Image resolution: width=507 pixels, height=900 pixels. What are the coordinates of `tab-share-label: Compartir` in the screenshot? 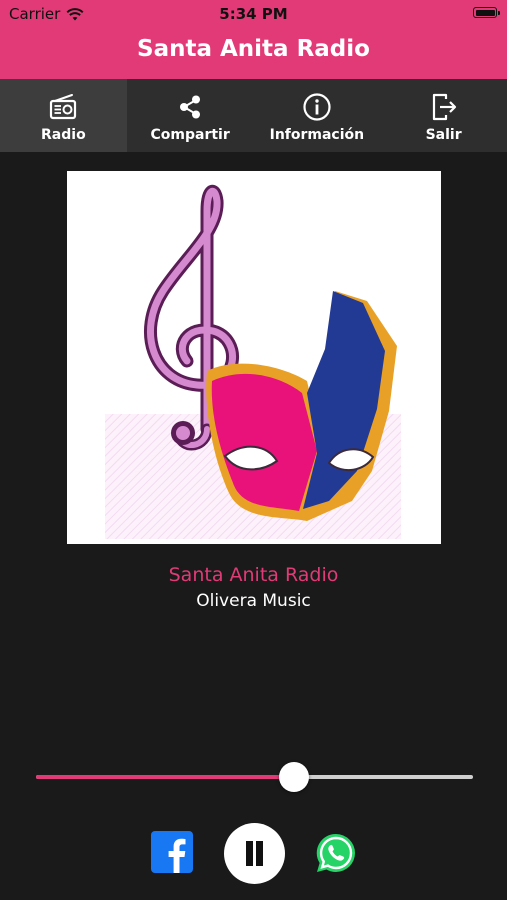 It's located at (190, 135).